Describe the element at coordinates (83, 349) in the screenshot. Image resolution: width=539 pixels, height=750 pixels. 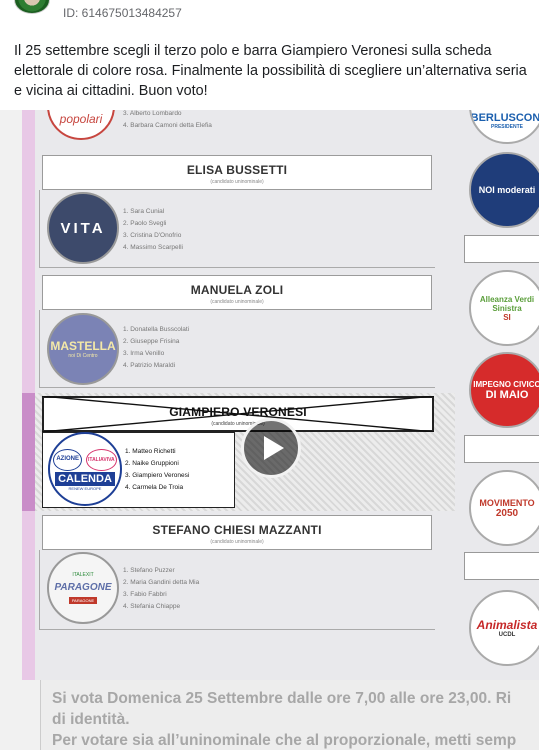
I see `symbol-mastella: MASTELLA noi Di Centro` at that location.